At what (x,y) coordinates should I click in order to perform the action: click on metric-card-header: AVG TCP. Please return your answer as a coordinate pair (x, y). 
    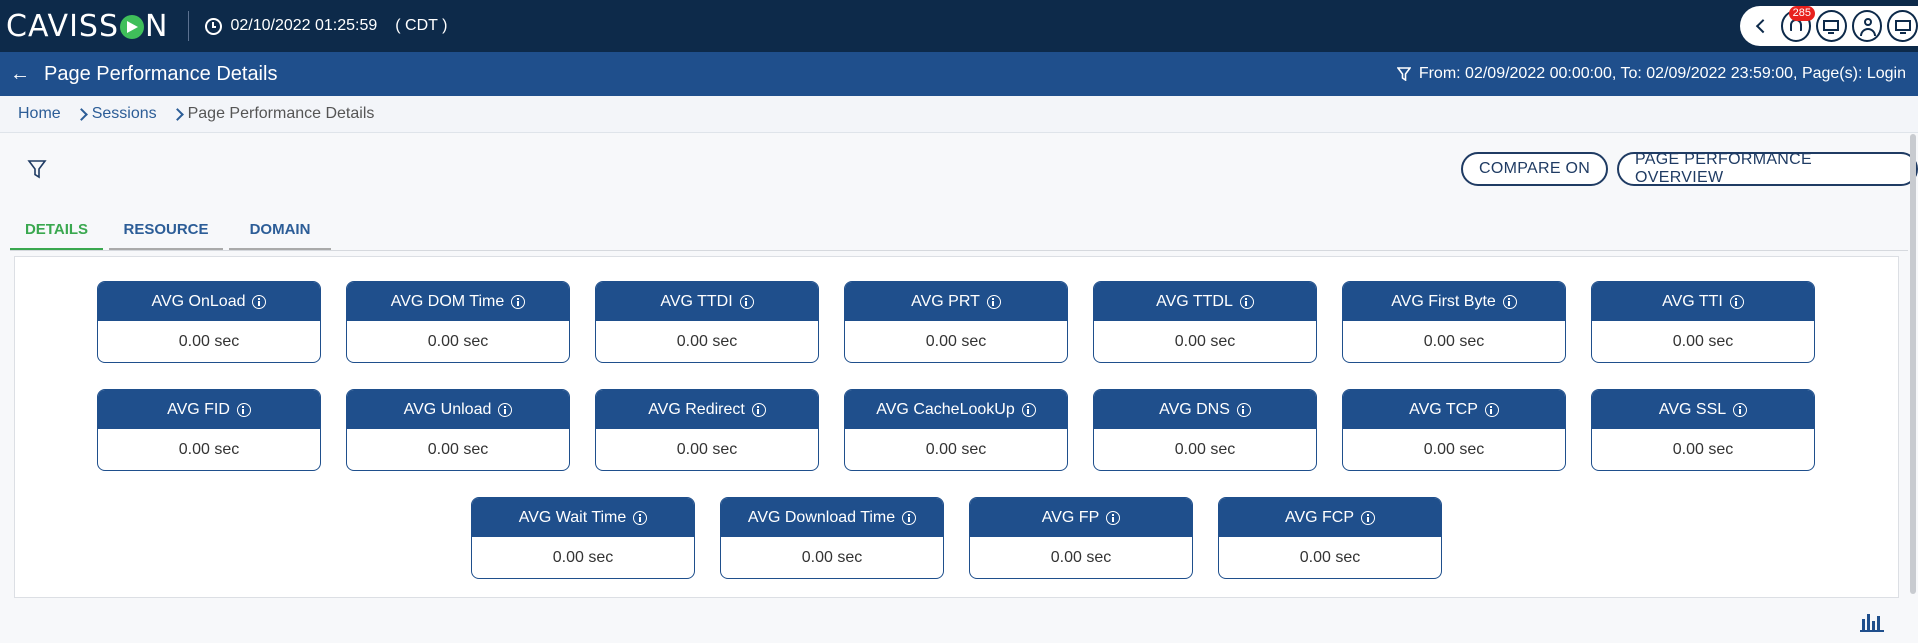
    Looking at the image, I should click on (1454, 409).